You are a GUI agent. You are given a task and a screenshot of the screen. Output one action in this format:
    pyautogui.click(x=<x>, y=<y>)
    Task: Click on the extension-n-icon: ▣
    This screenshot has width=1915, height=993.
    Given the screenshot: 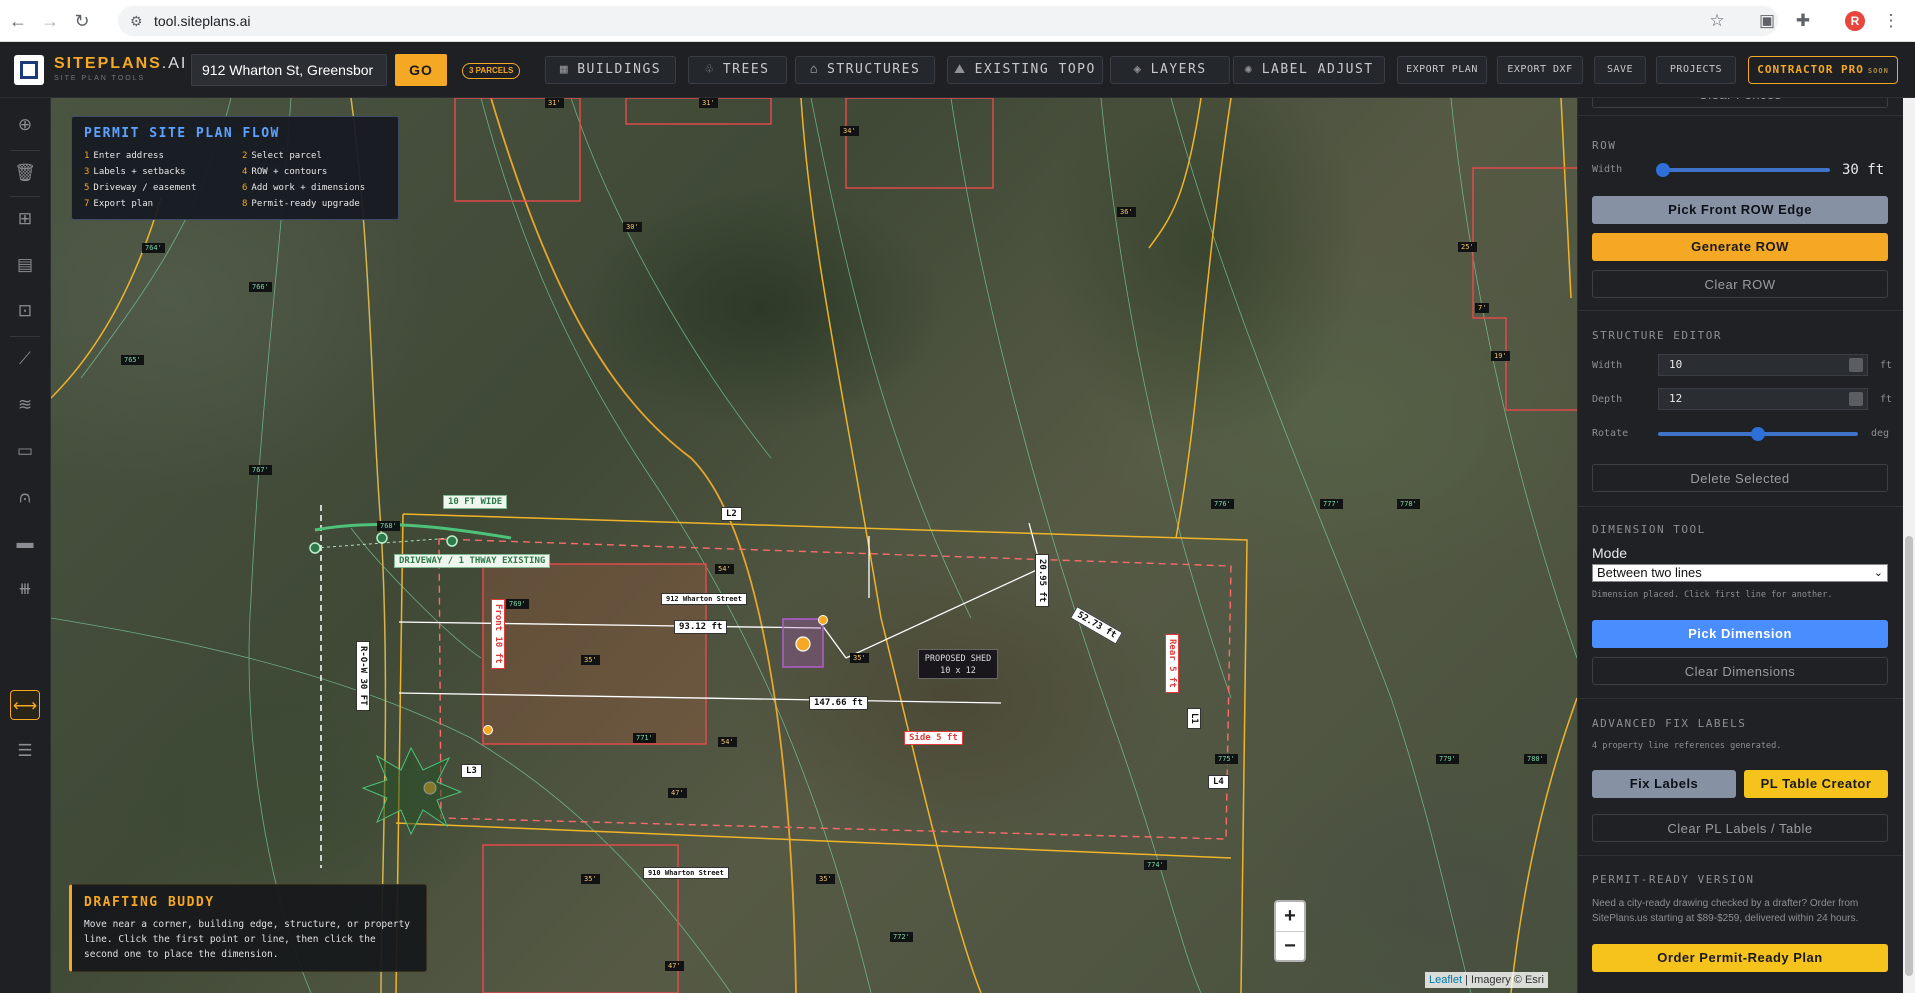 What is the action you would take?
    pyautogui.click(x=1767, y=21)
    